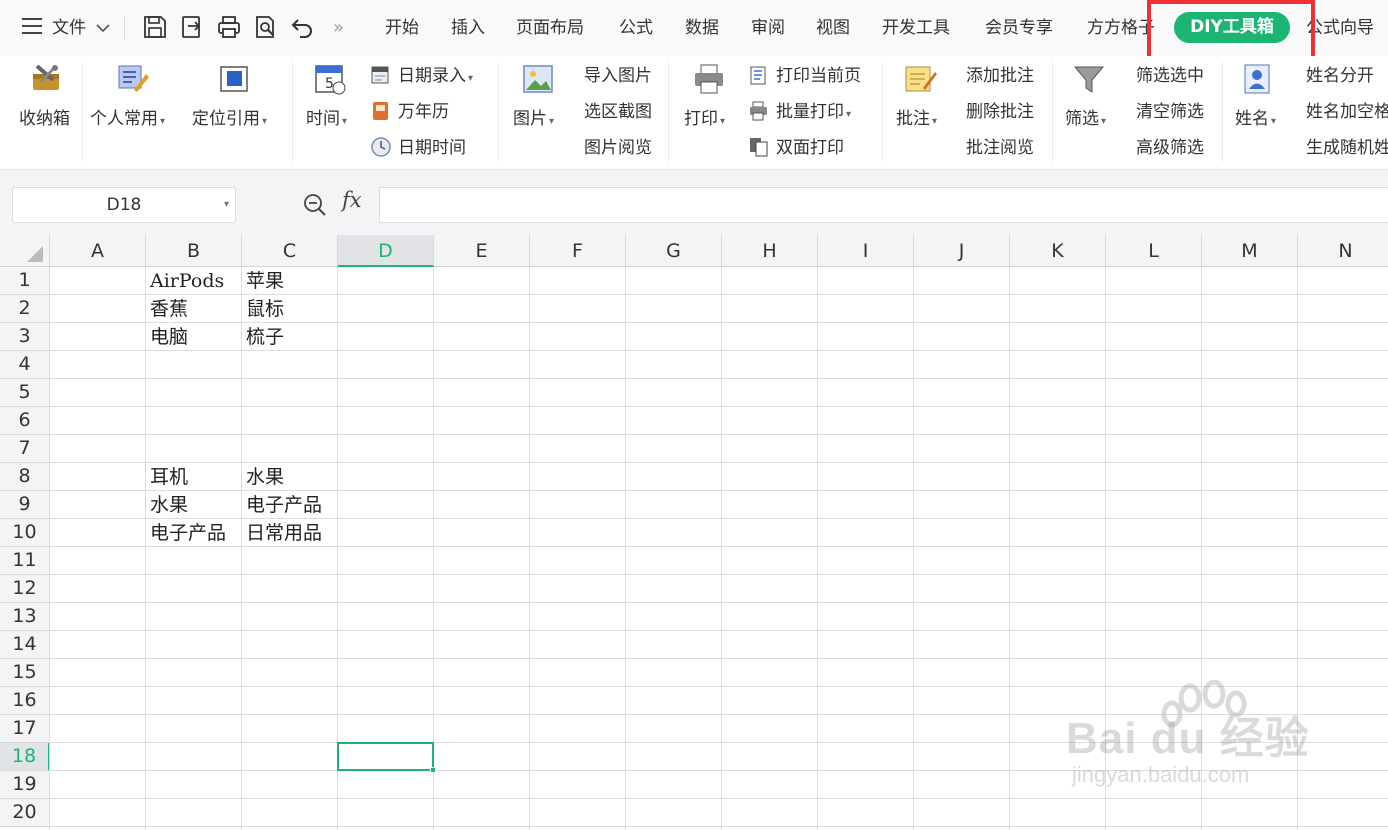  Describe the element at coordinates (290, 251) in the screenshot. I see `column-header-c: C` at that location.